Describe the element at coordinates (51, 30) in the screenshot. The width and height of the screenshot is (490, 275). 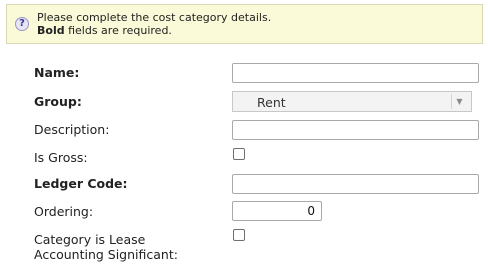
I see `notice-bold-word: Bold` at that location.